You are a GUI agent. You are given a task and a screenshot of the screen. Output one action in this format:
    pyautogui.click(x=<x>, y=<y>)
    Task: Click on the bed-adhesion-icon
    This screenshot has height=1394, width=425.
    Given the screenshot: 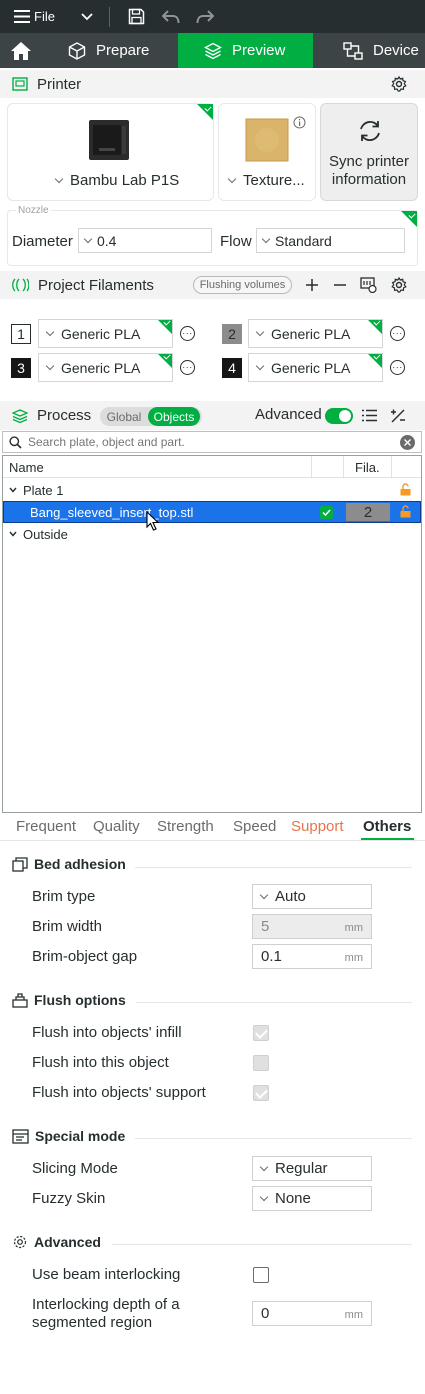 What is the action you would take?
    pyautogui.click(x=20, y=864)
    